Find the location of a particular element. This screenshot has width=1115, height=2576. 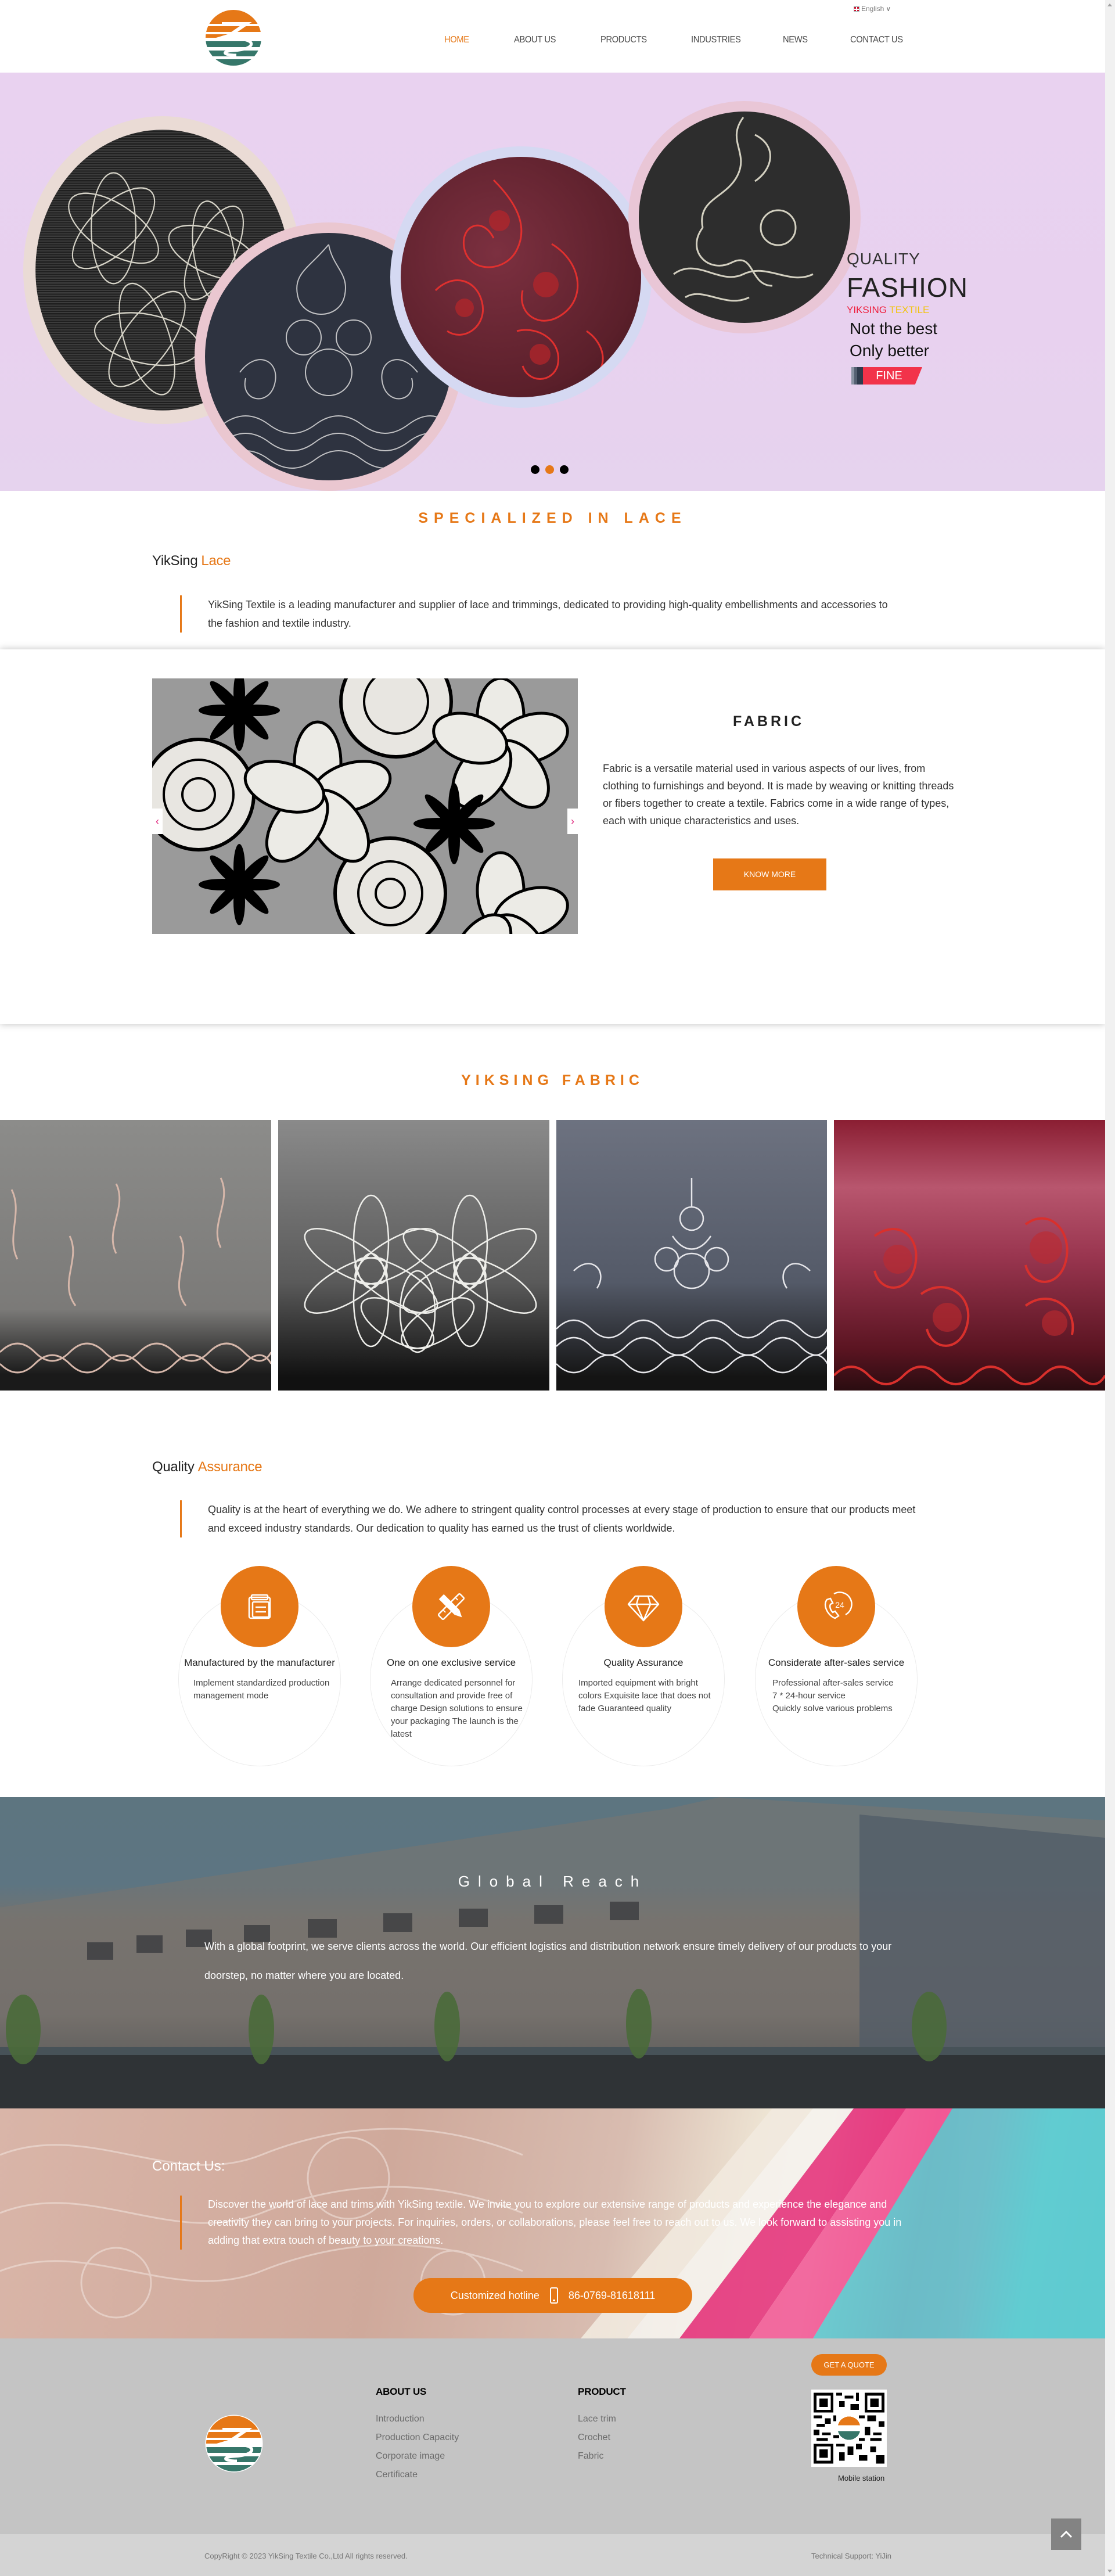

qr-code is located at coordinates (849, 2428).